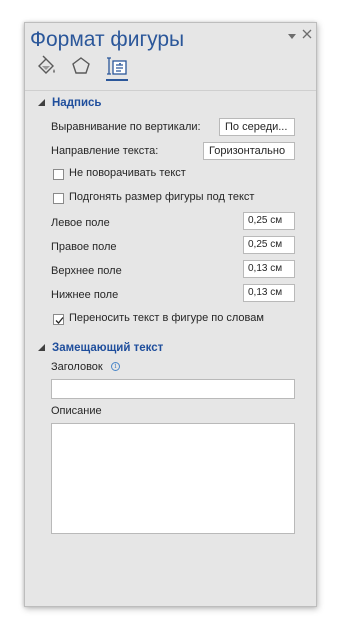 This screenshot has width=337, height=631. What do you see at coordinates (249, 151) in the screenshot?
I see `text-direction-dropdown: Горизонтально` at bounding box center [249, 151].